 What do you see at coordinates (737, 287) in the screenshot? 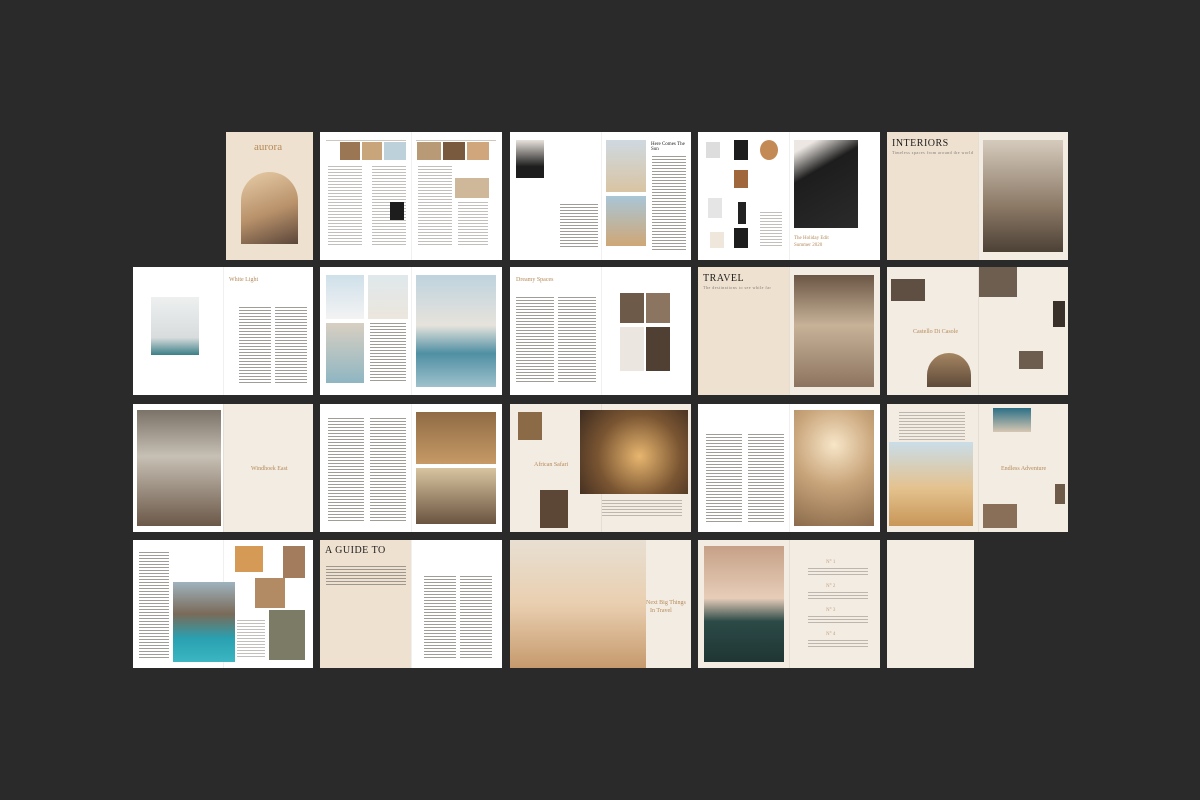
I see `travel-subtitle: The destinations to see while far` at bounding box center [737, 287].